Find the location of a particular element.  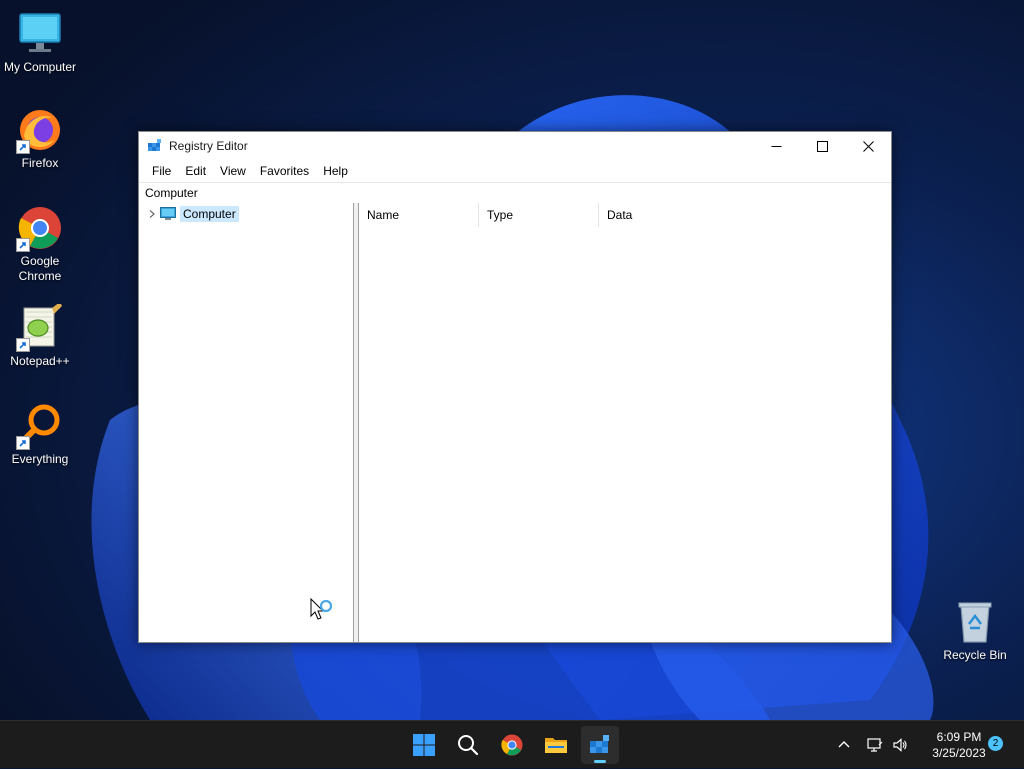

minimize-button is located at coordinates (776, 146).